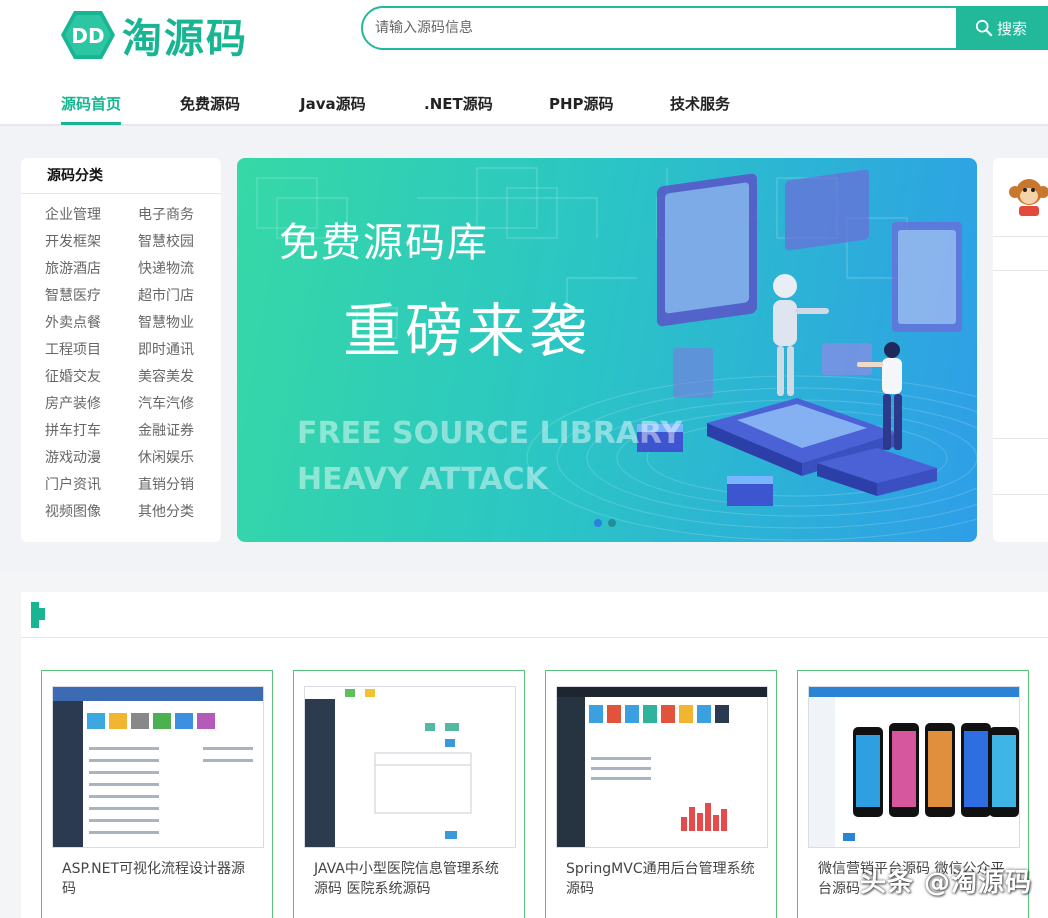 The width and height of the screenshot is (1048, 918). What do you see at coordinates (178, 242) in the screenshot?
I see `category-item: 智慧校园` at bounding box center [178, 242].